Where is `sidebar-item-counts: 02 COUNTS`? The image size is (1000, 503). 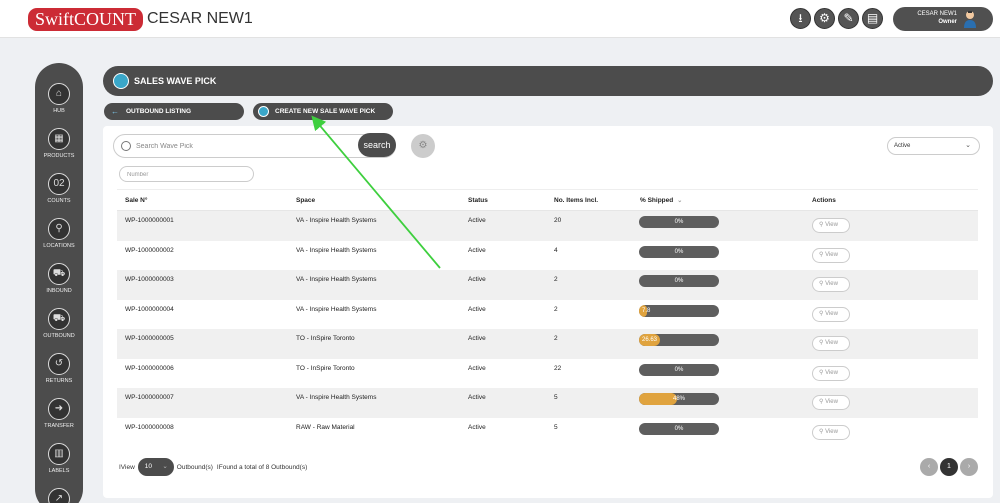 sidebar-item-counts: 02 COUNTS is located at coordinates (59, 188).